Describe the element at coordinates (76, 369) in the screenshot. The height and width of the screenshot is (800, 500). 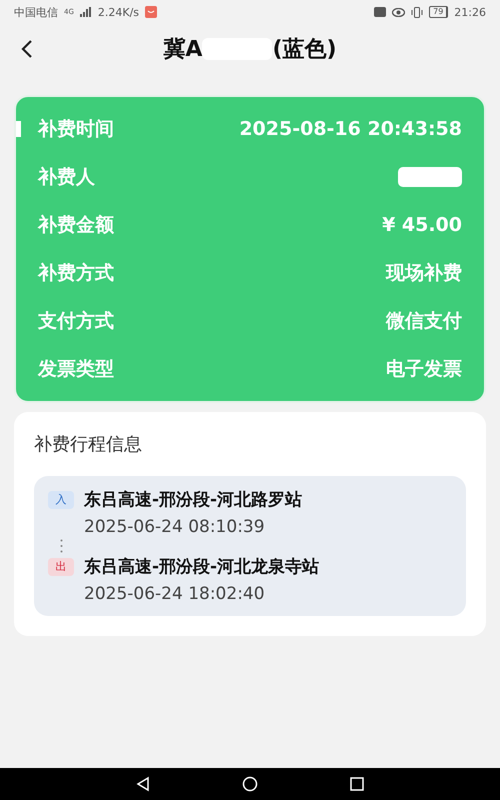
I see `field-label: 发票类型` at that location.